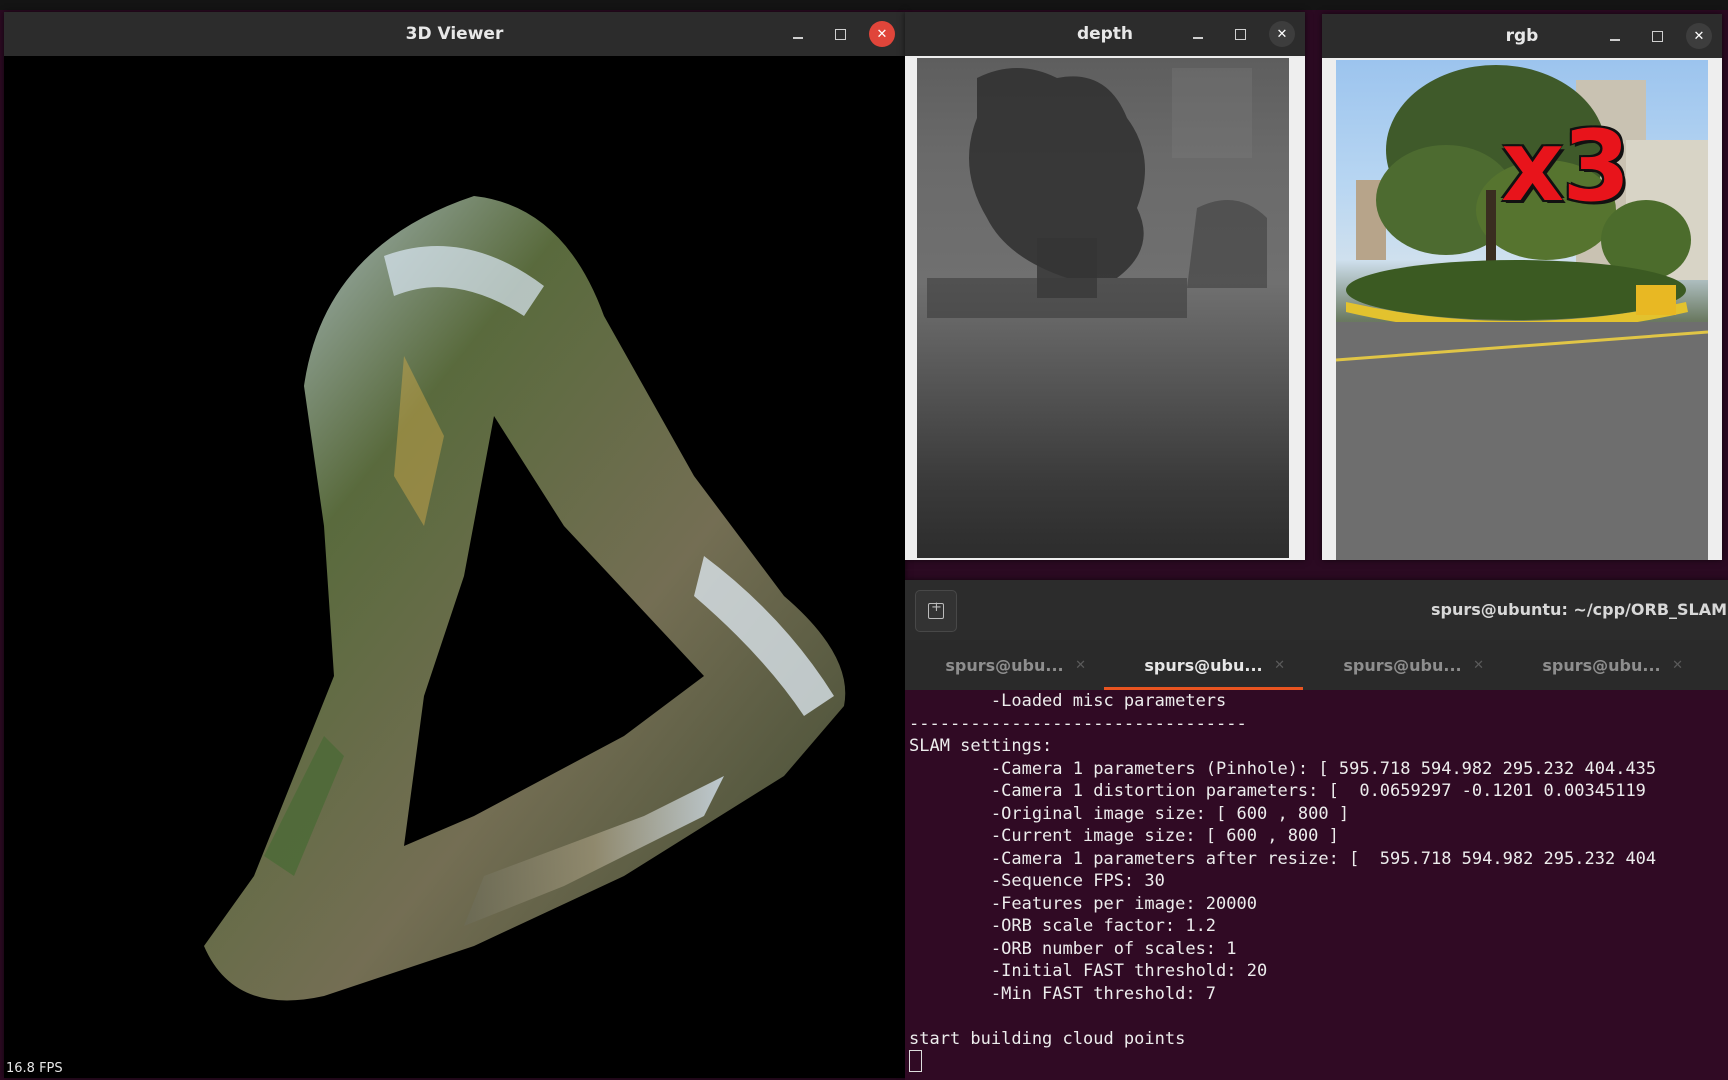 This screenshot has height=1080, width=1728. Describe the element at coordinates (1063, 993) in the screenshot. I see `terminal-line: -Min FAST threshold: 7` at that location.